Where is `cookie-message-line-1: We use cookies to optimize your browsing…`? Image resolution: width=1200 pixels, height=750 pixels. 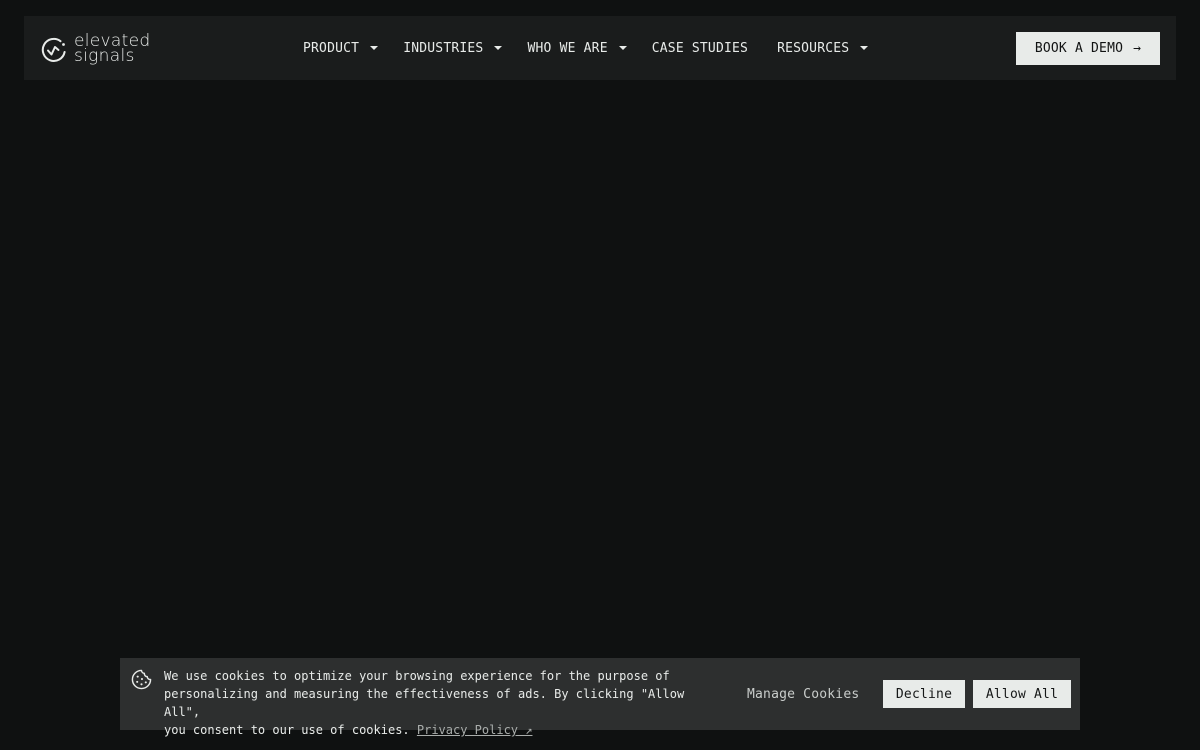
cookie-message-line-1: We use cookies to optimize your browsing… is located at coordinates (417, 676).